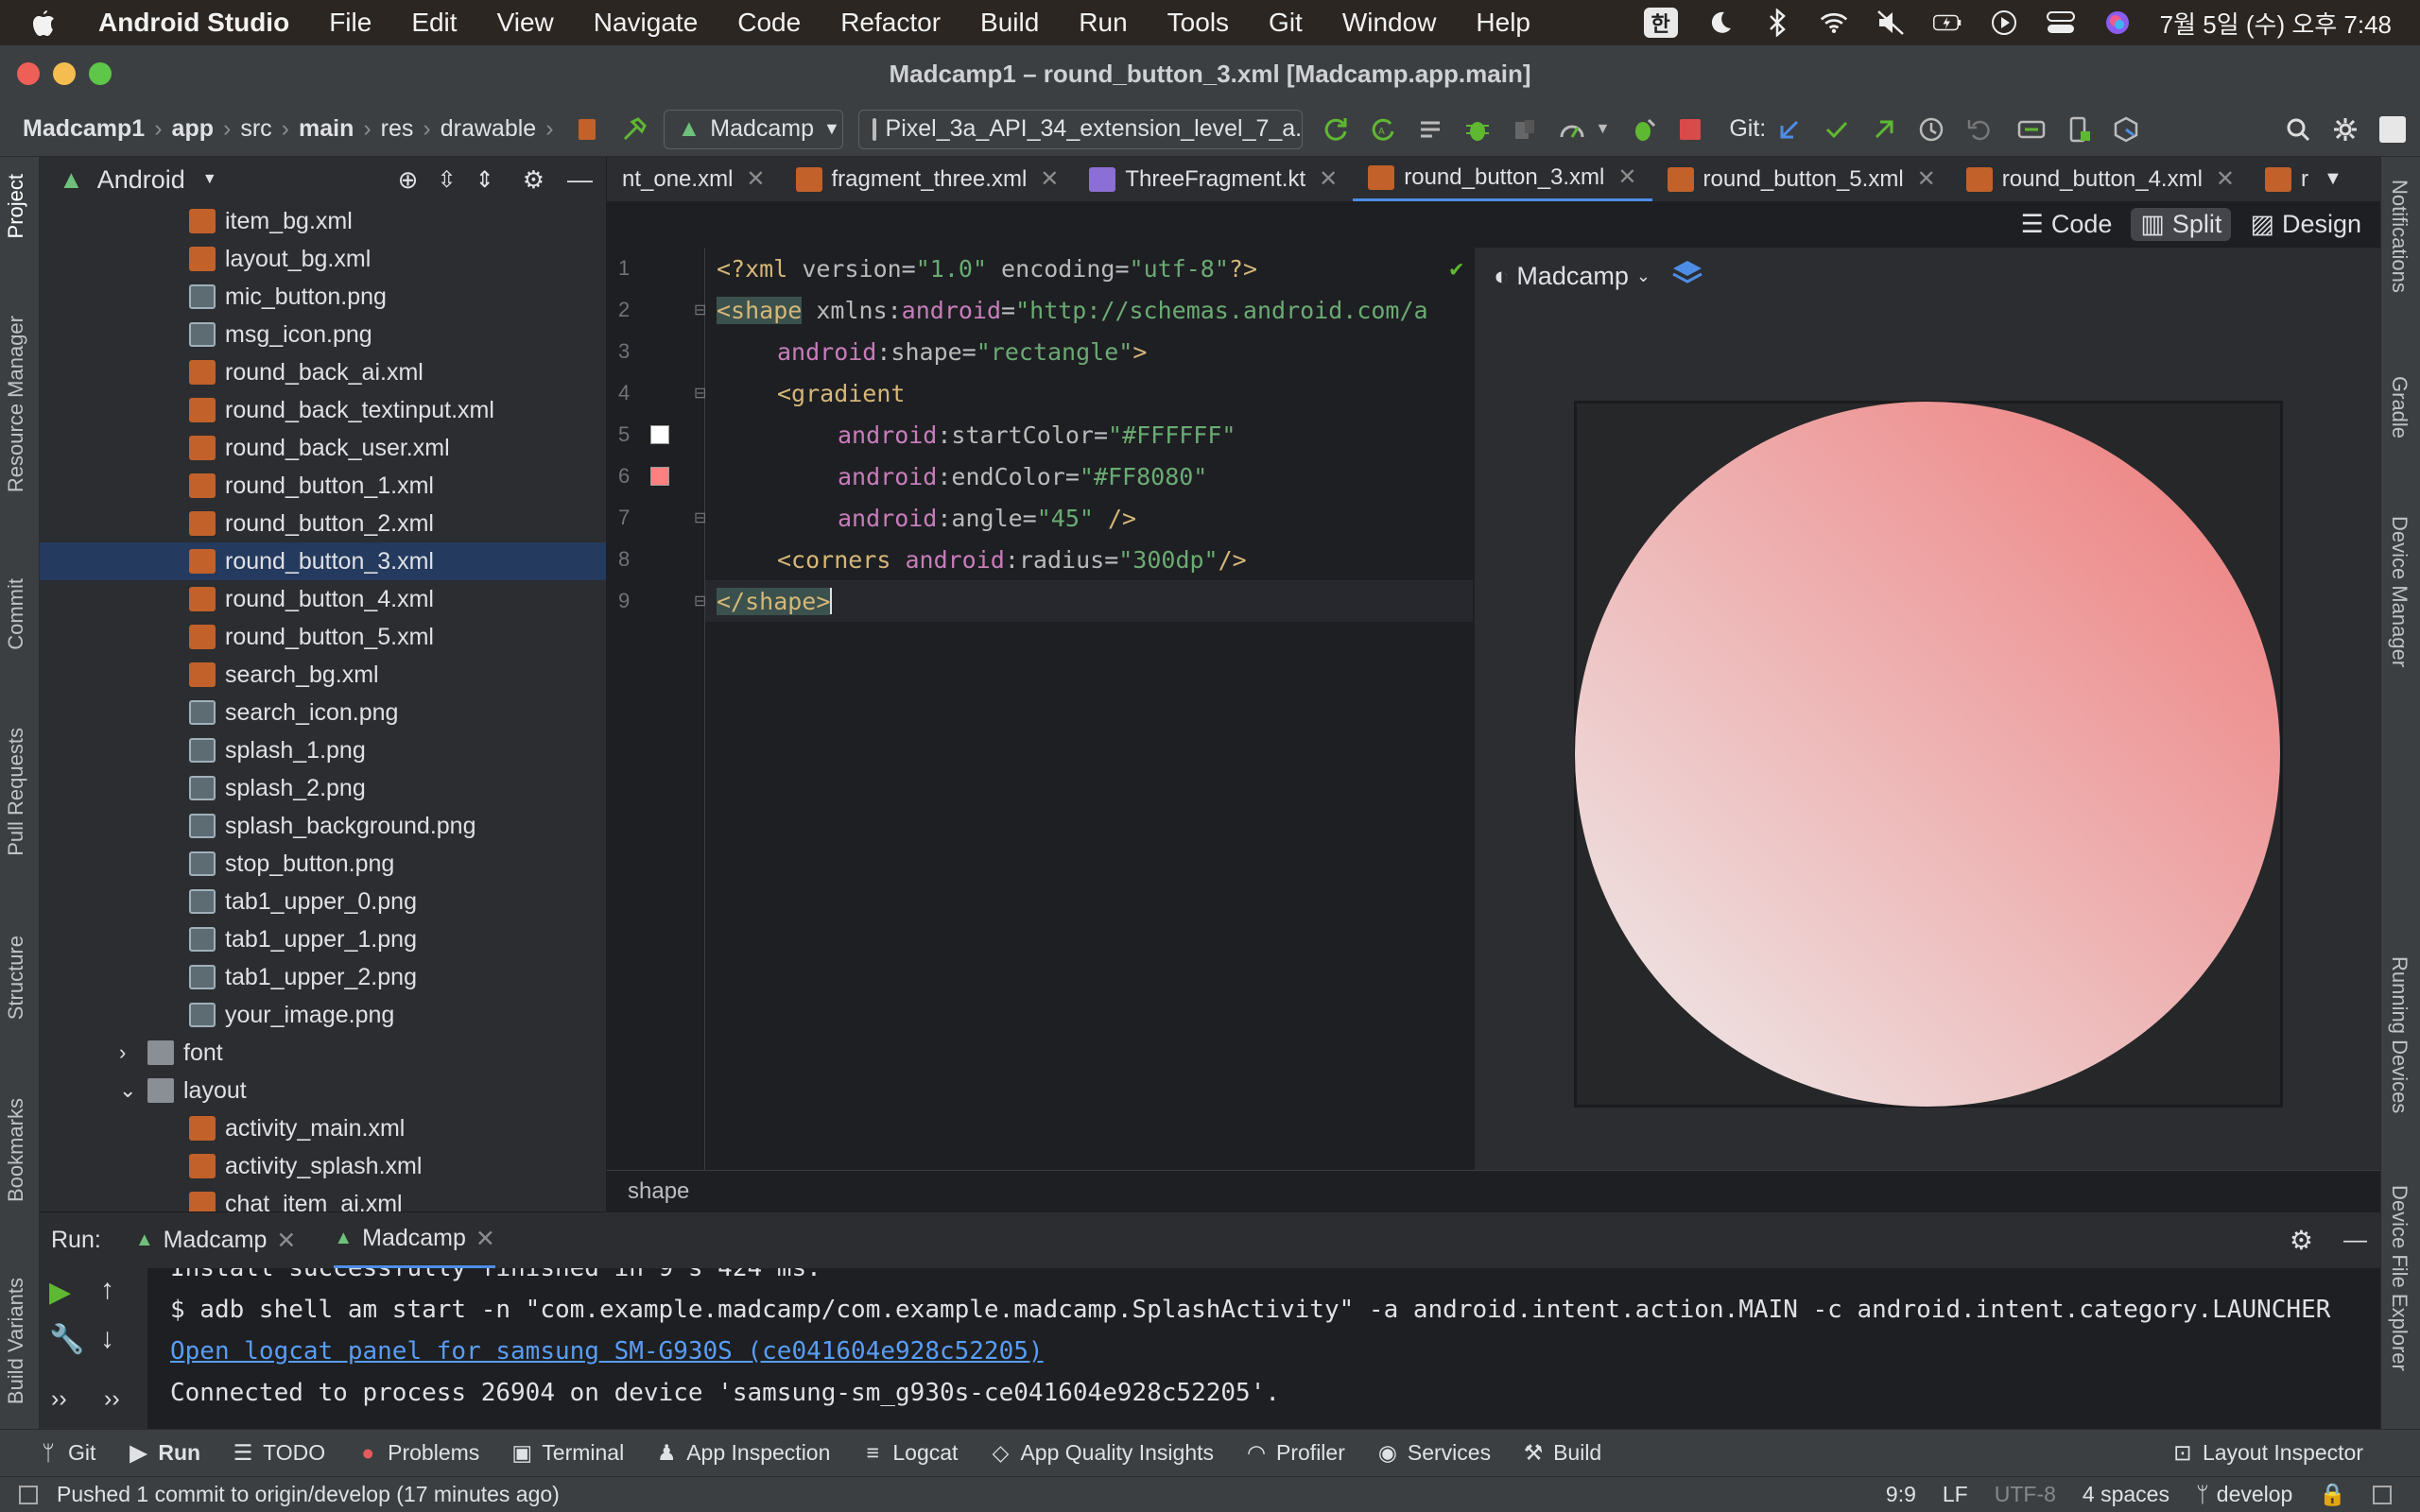 This screenshot has height=1512, width=2420. What do you see at coordinates (323, 1090) in the screenshot?
I see `tree-folder-item: ⌄ layout` at bounding box center [323, 1090].